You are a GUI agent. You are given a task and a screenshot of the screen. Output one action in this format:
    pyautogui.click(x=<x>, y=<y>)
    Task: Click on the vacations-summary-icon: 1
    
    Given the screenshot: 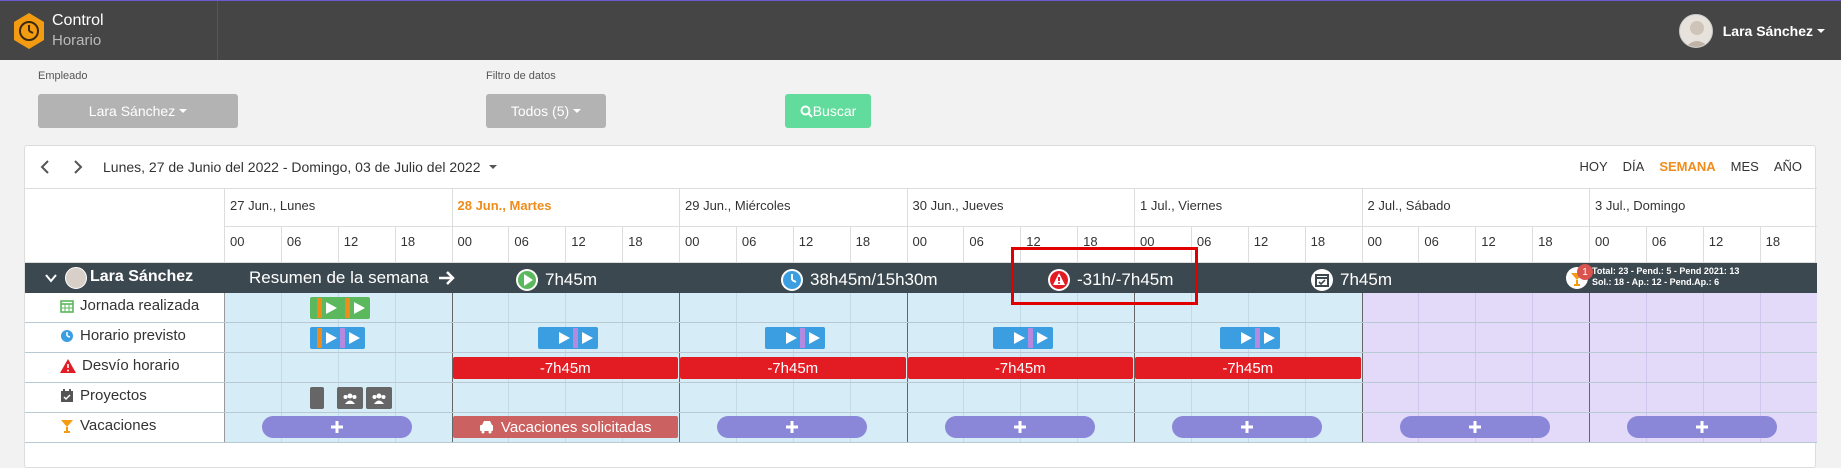 What is the action you would take?
    pyautogui.click(x=1579, y=277)
    